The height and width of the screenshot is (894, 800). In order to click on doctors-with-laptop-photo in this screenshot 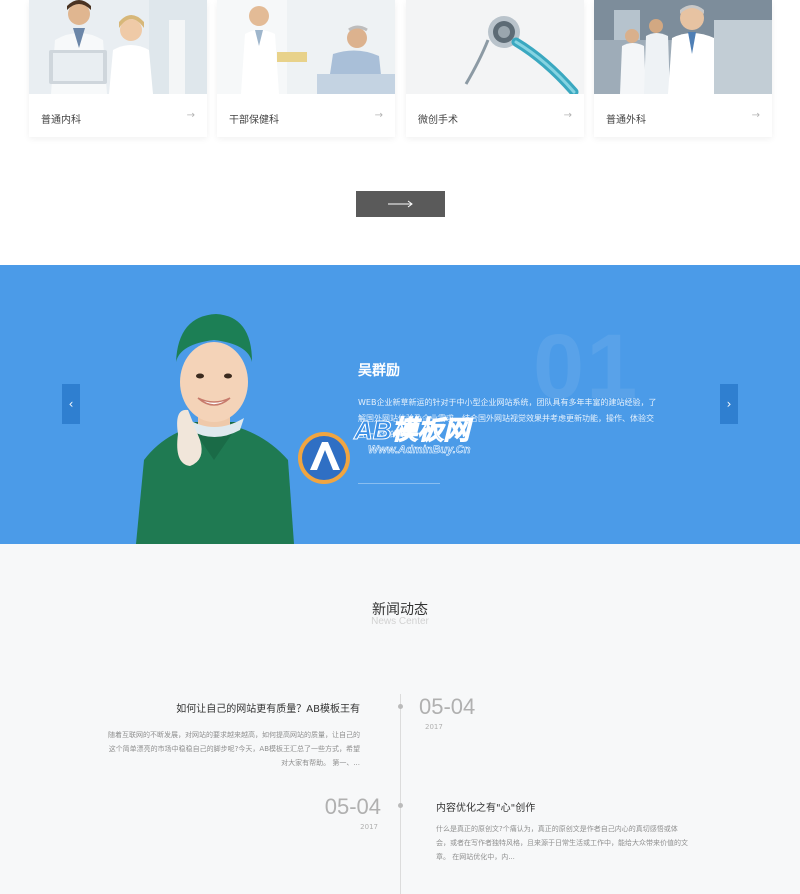, I will do `click(118, 47)`.